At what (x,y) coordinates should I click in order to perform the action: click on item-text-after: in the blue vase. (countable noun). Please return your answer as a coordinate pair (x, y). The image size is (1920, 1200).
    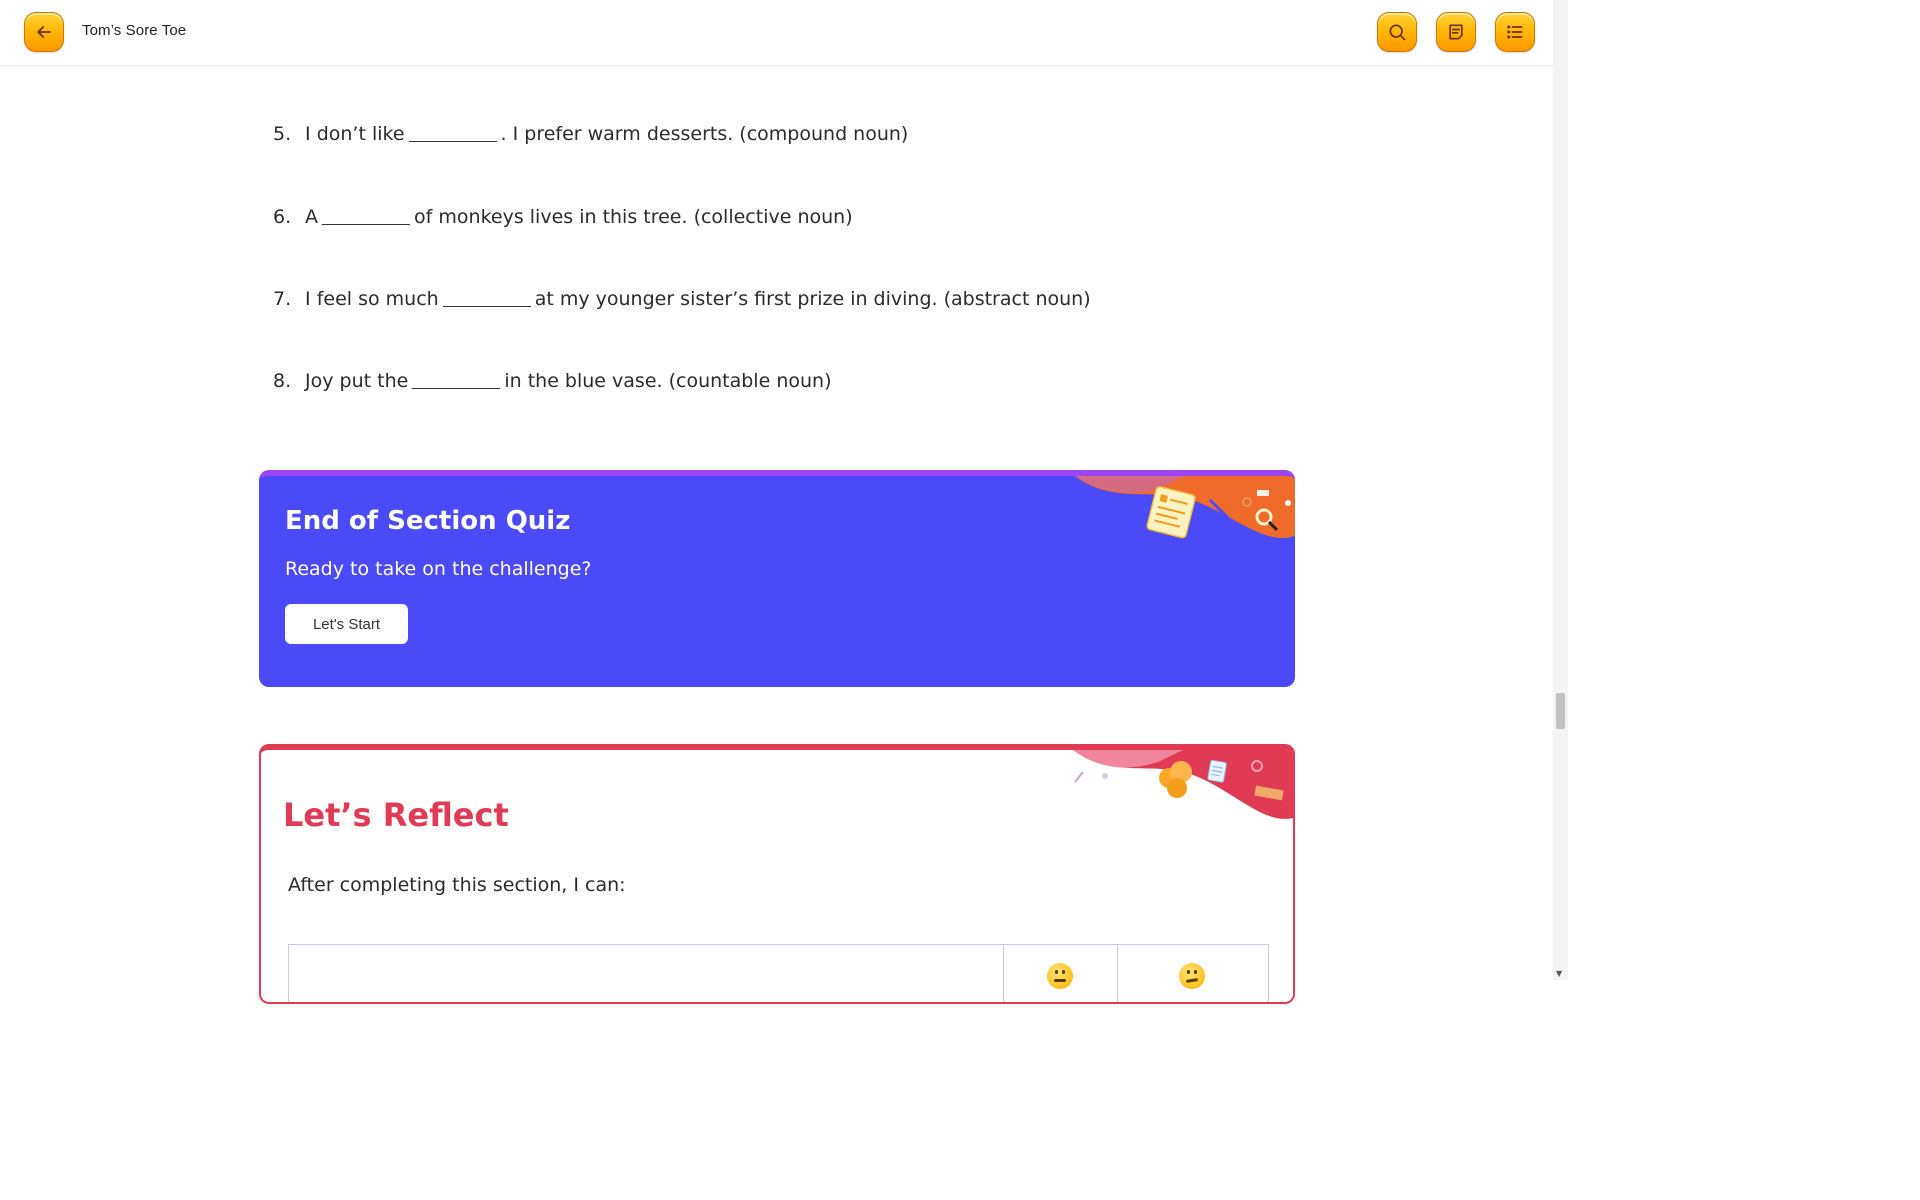
    Looking at the image, I should click on (668, 381).